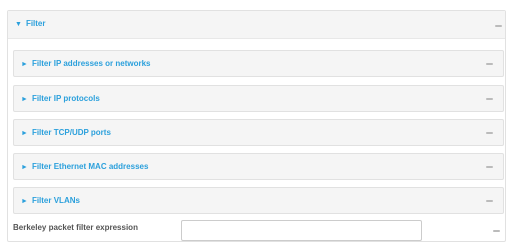 This screenshot has width=506, height=252. Describe the element at coordinates (18, 24) in the screenshot. I see `expanded-triangle-icon: ▼` at that location.